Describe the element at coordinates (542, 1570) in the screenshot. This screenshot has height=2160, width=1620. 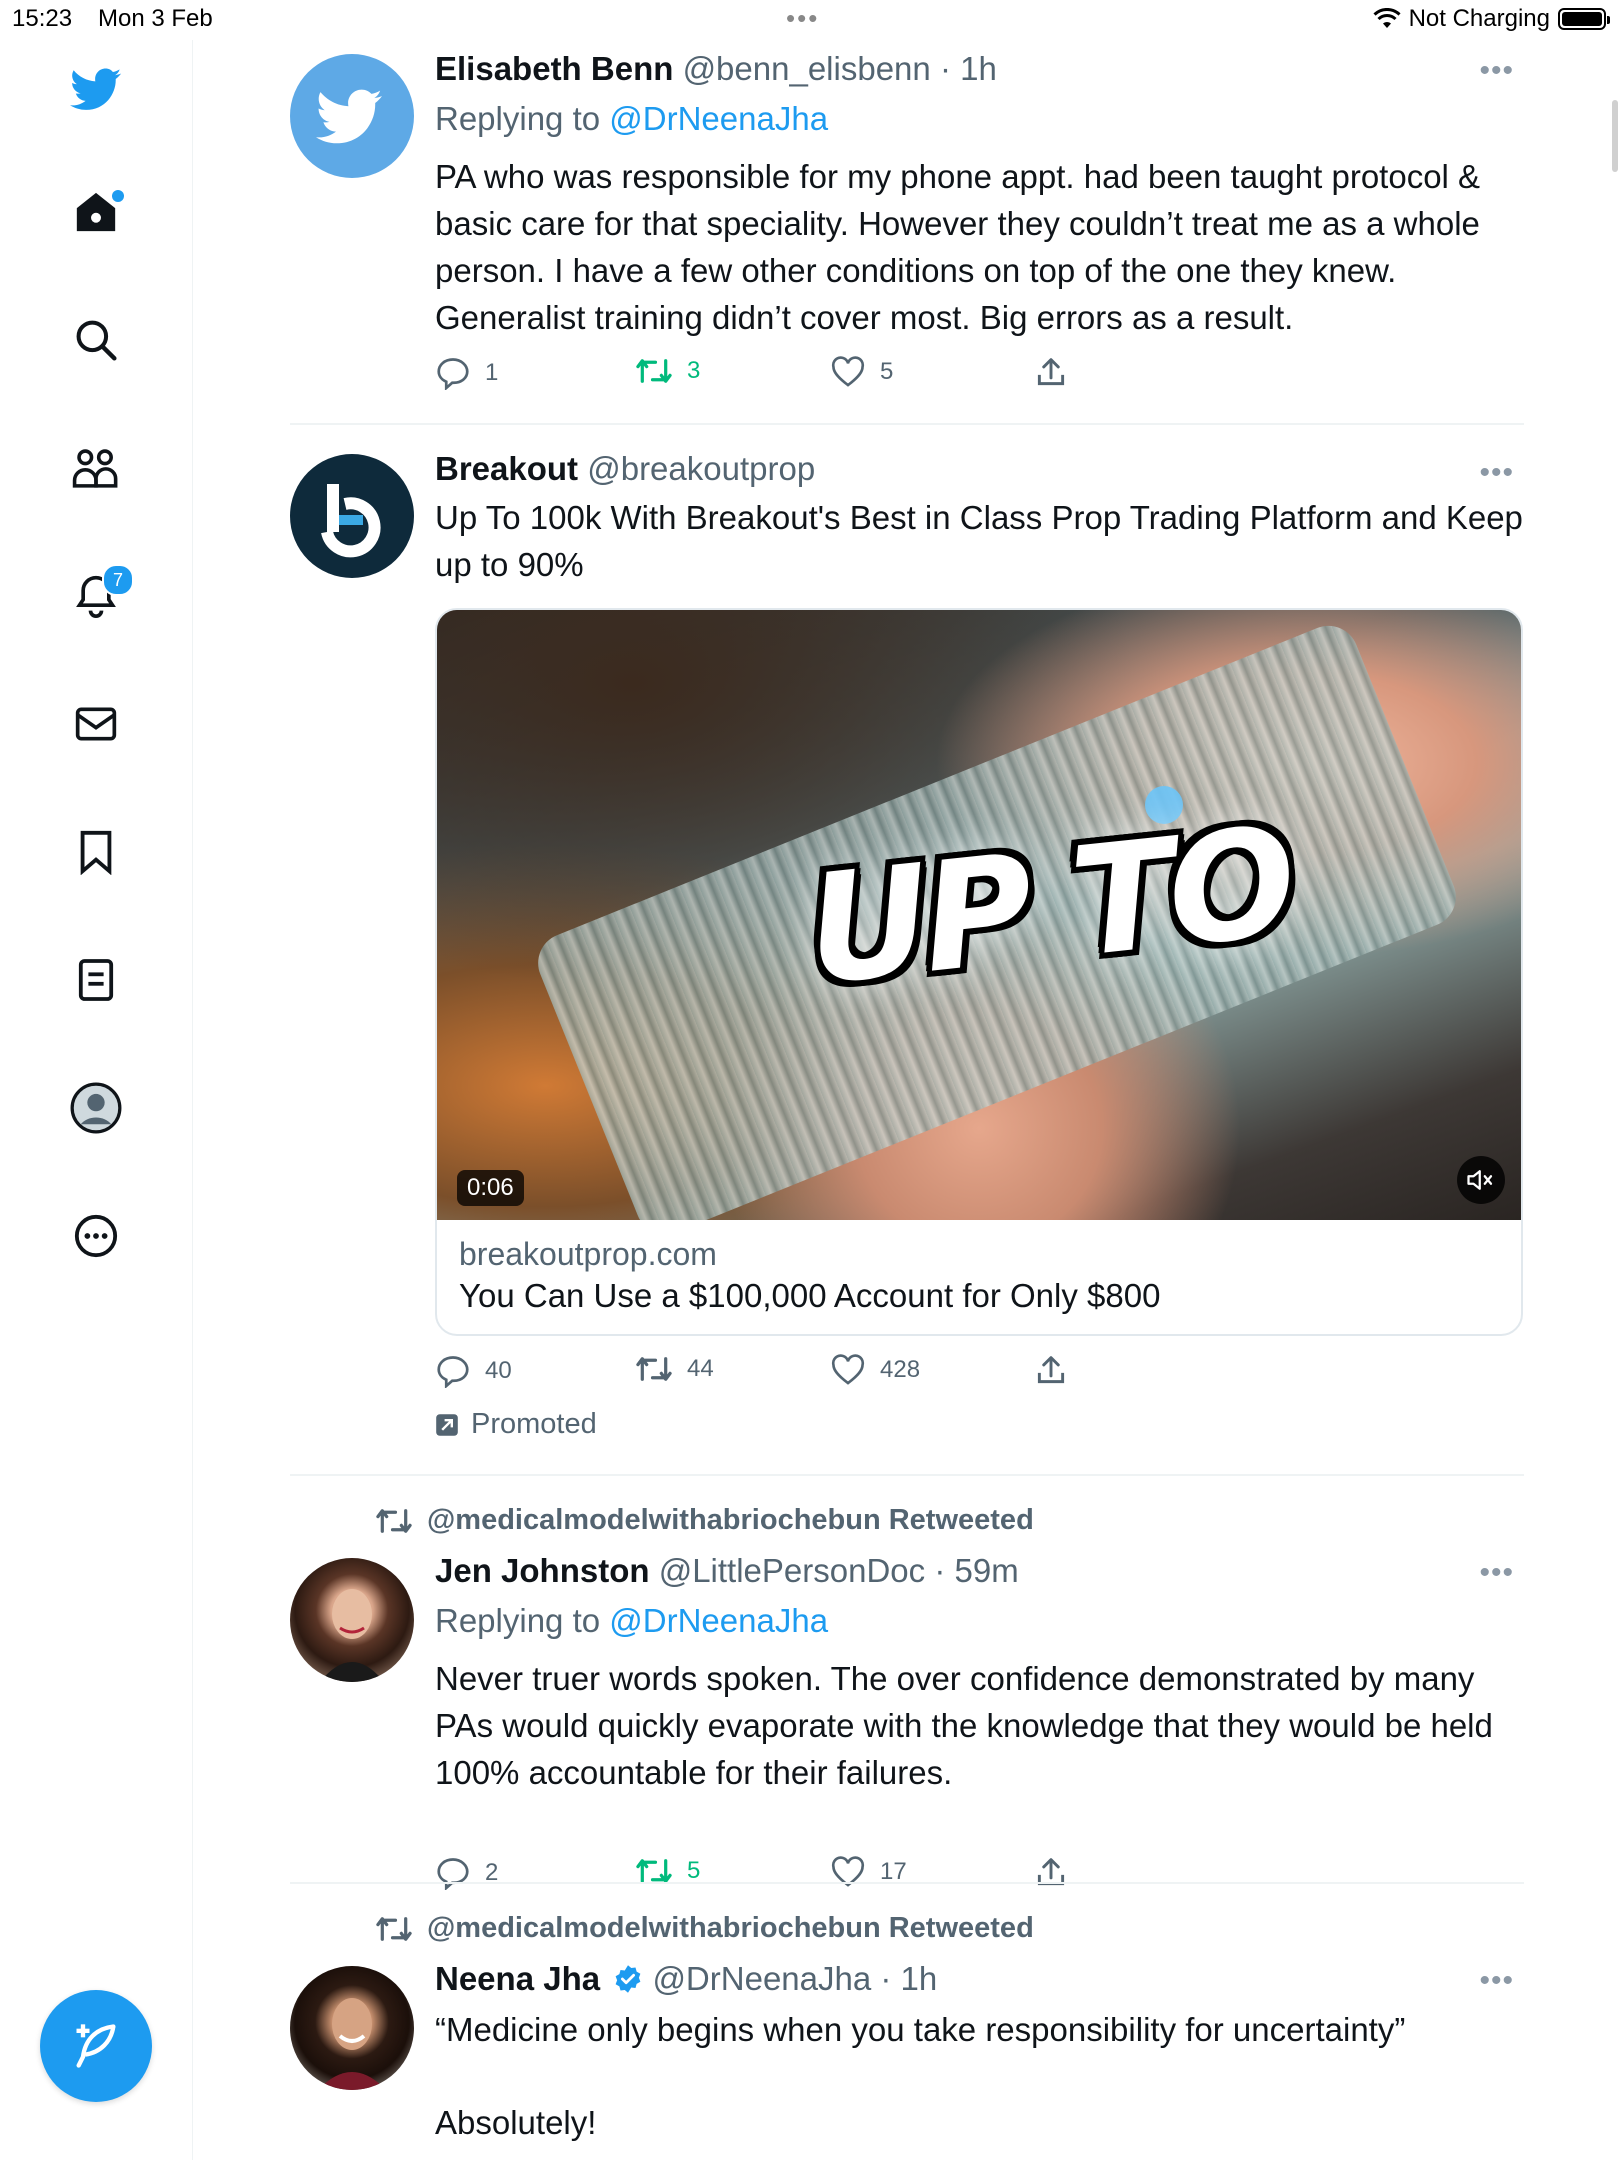
I see `author-name: Jen Johnston` at that location.